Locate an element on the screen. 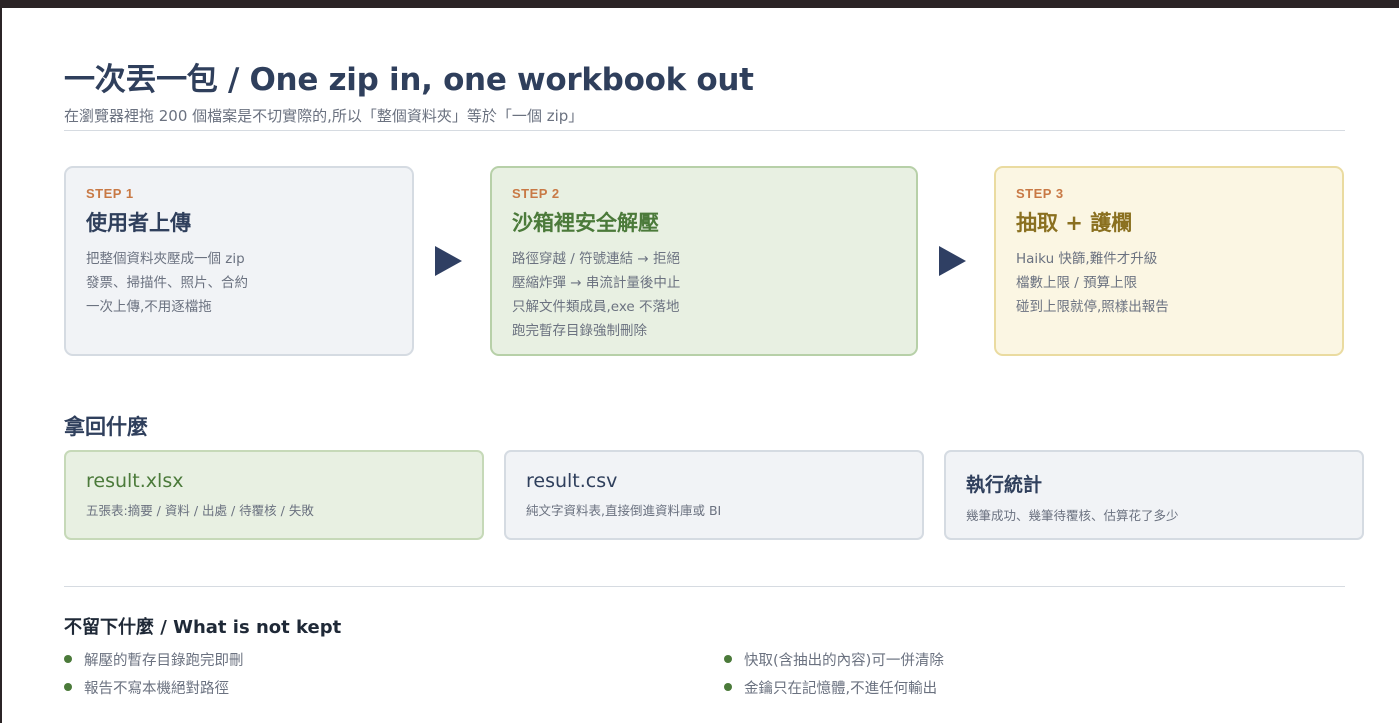 The width and height of the screenshot is (1399, 723). not-kept-item: 快取(含抽出的內容)可一併清除 is located at coordinates (834, 659).